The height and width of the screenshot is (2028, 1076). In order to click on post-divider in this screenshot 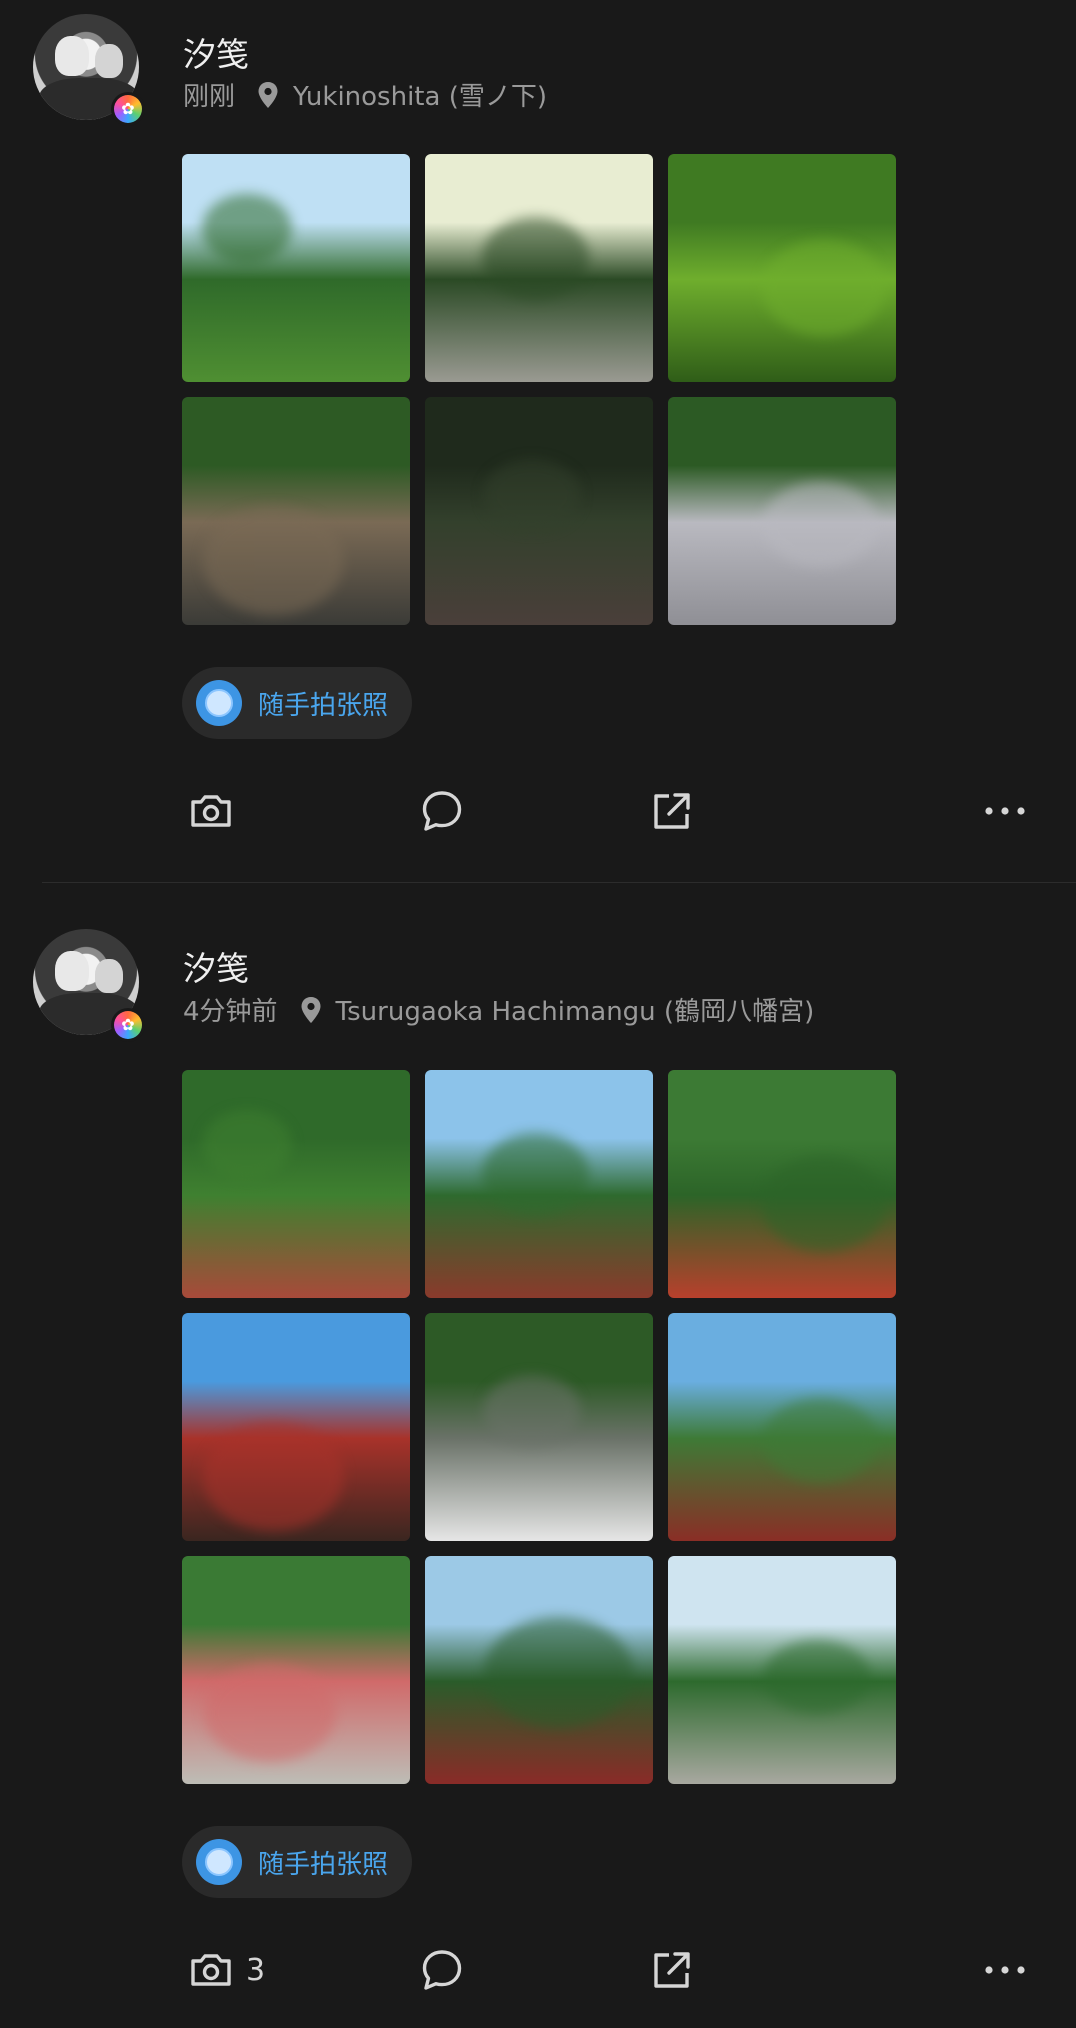, I will do `click(559, 882)`.